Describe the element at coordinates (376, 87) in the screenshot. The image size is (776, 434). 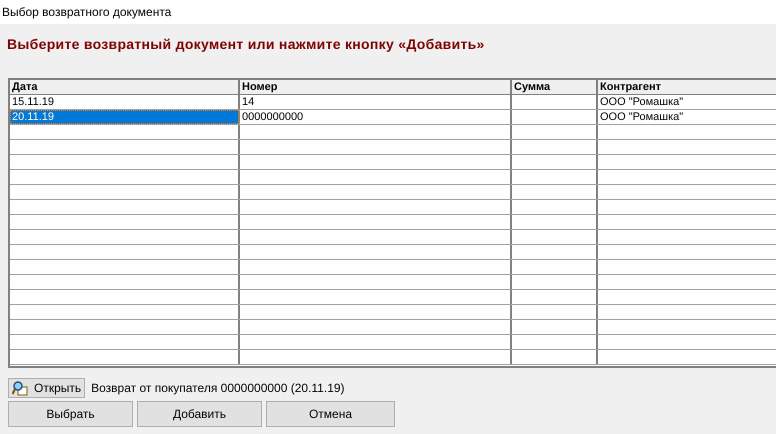
I see `column-header: Номер` at that location.